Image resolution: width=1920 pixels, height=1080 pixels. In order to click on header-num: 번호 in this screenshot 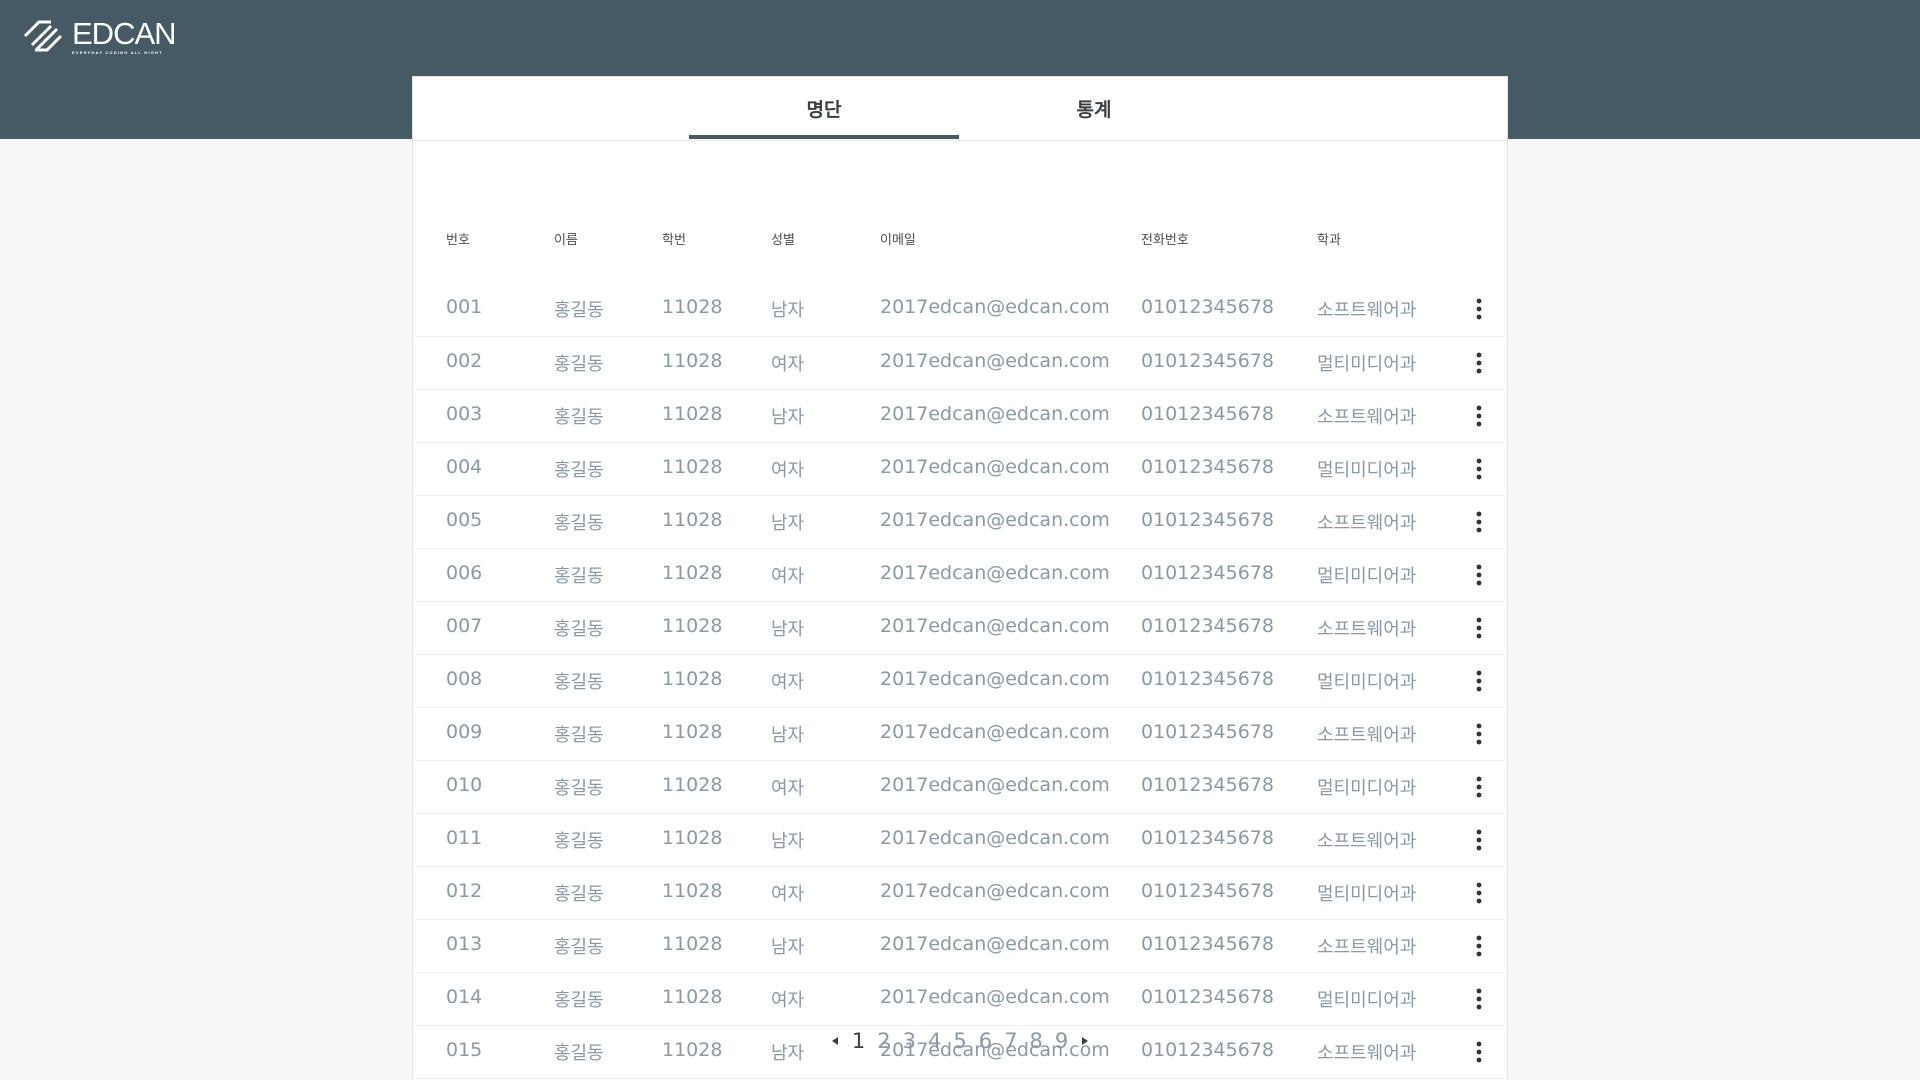, I will do `click(458, 238)`.